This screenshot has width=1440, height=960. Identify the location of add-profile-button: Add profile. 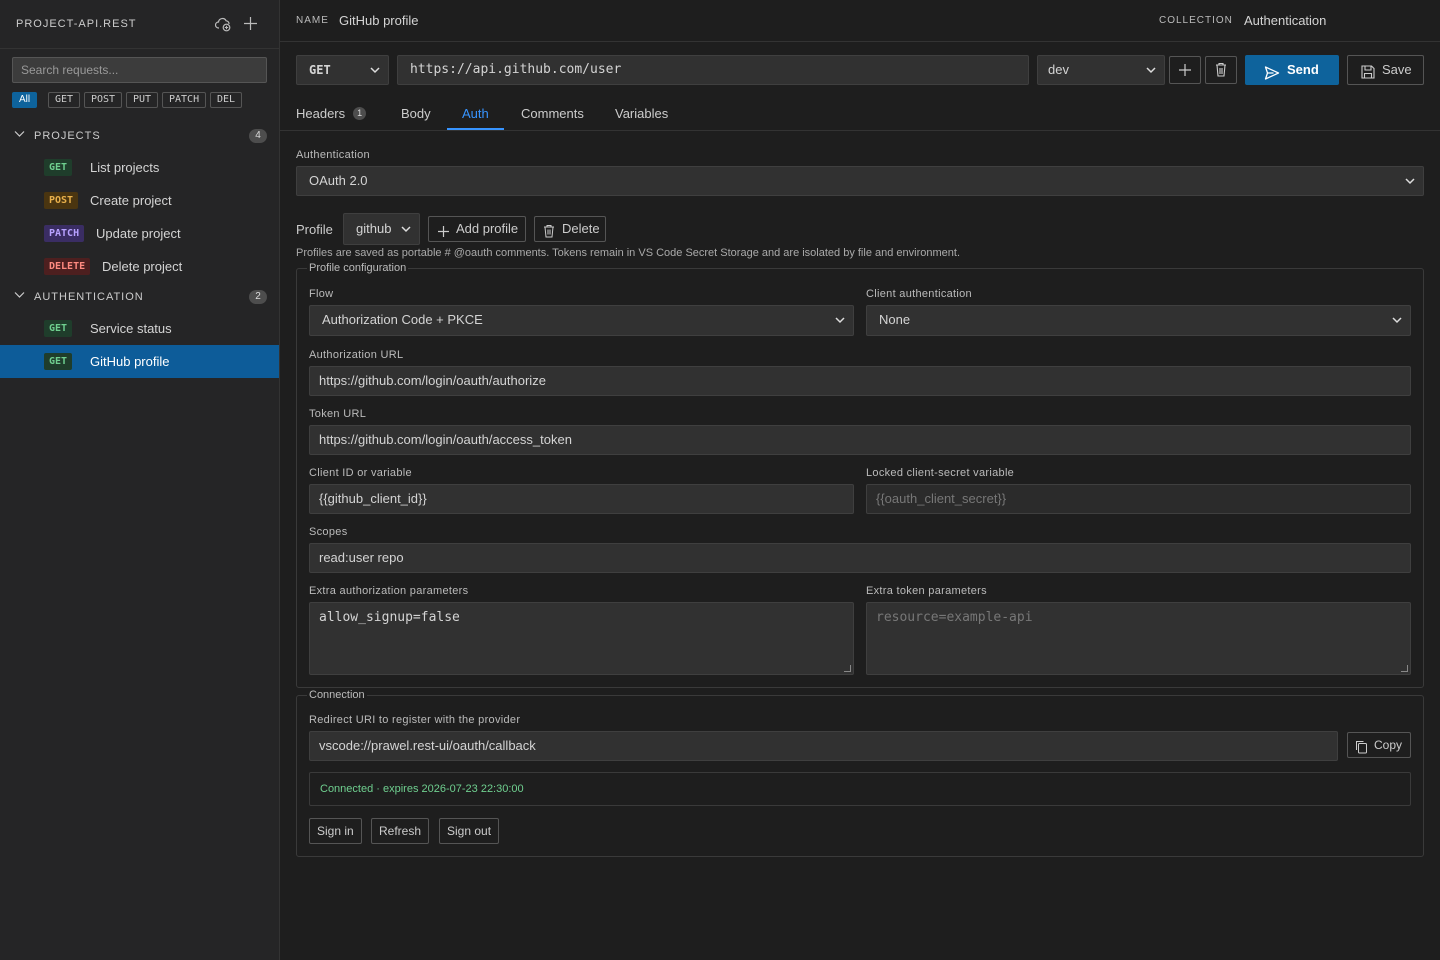
(477, 229).